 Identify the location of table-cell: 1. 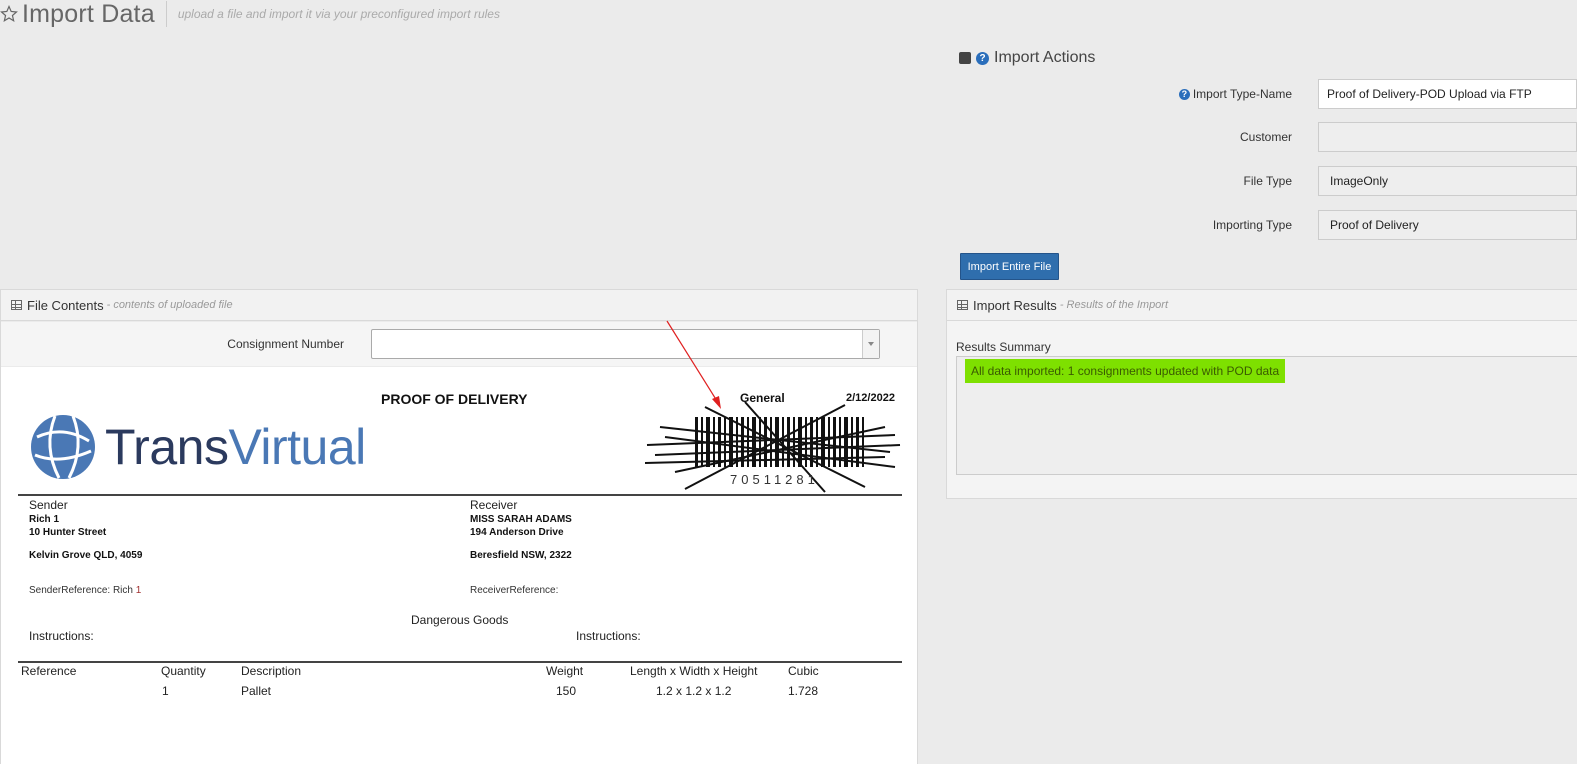
(165, 691).